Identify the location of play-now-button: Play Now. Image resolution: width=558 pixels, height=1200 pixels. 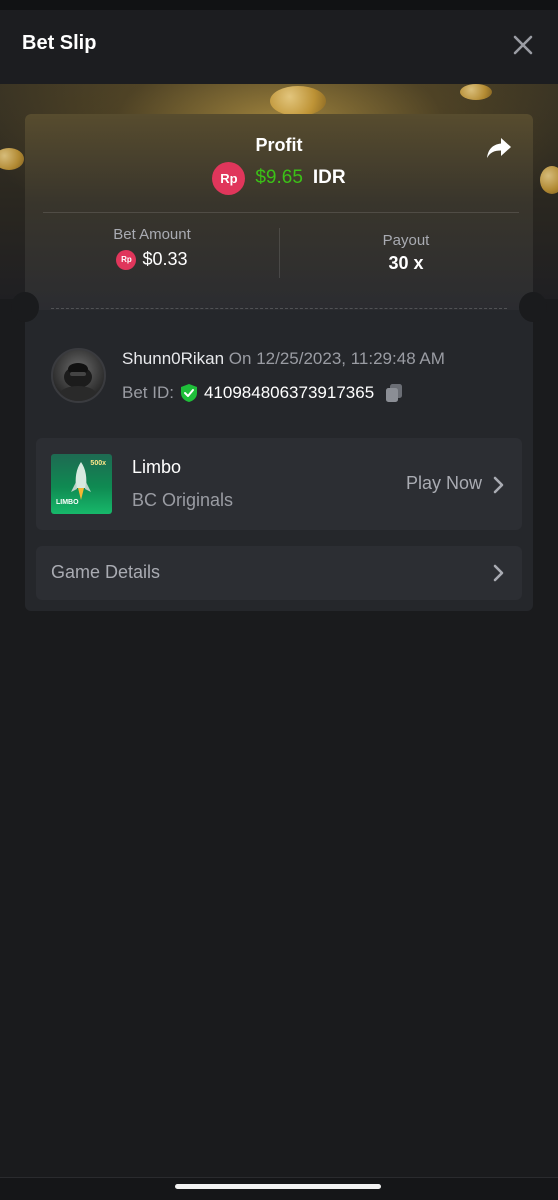
(444, 483).